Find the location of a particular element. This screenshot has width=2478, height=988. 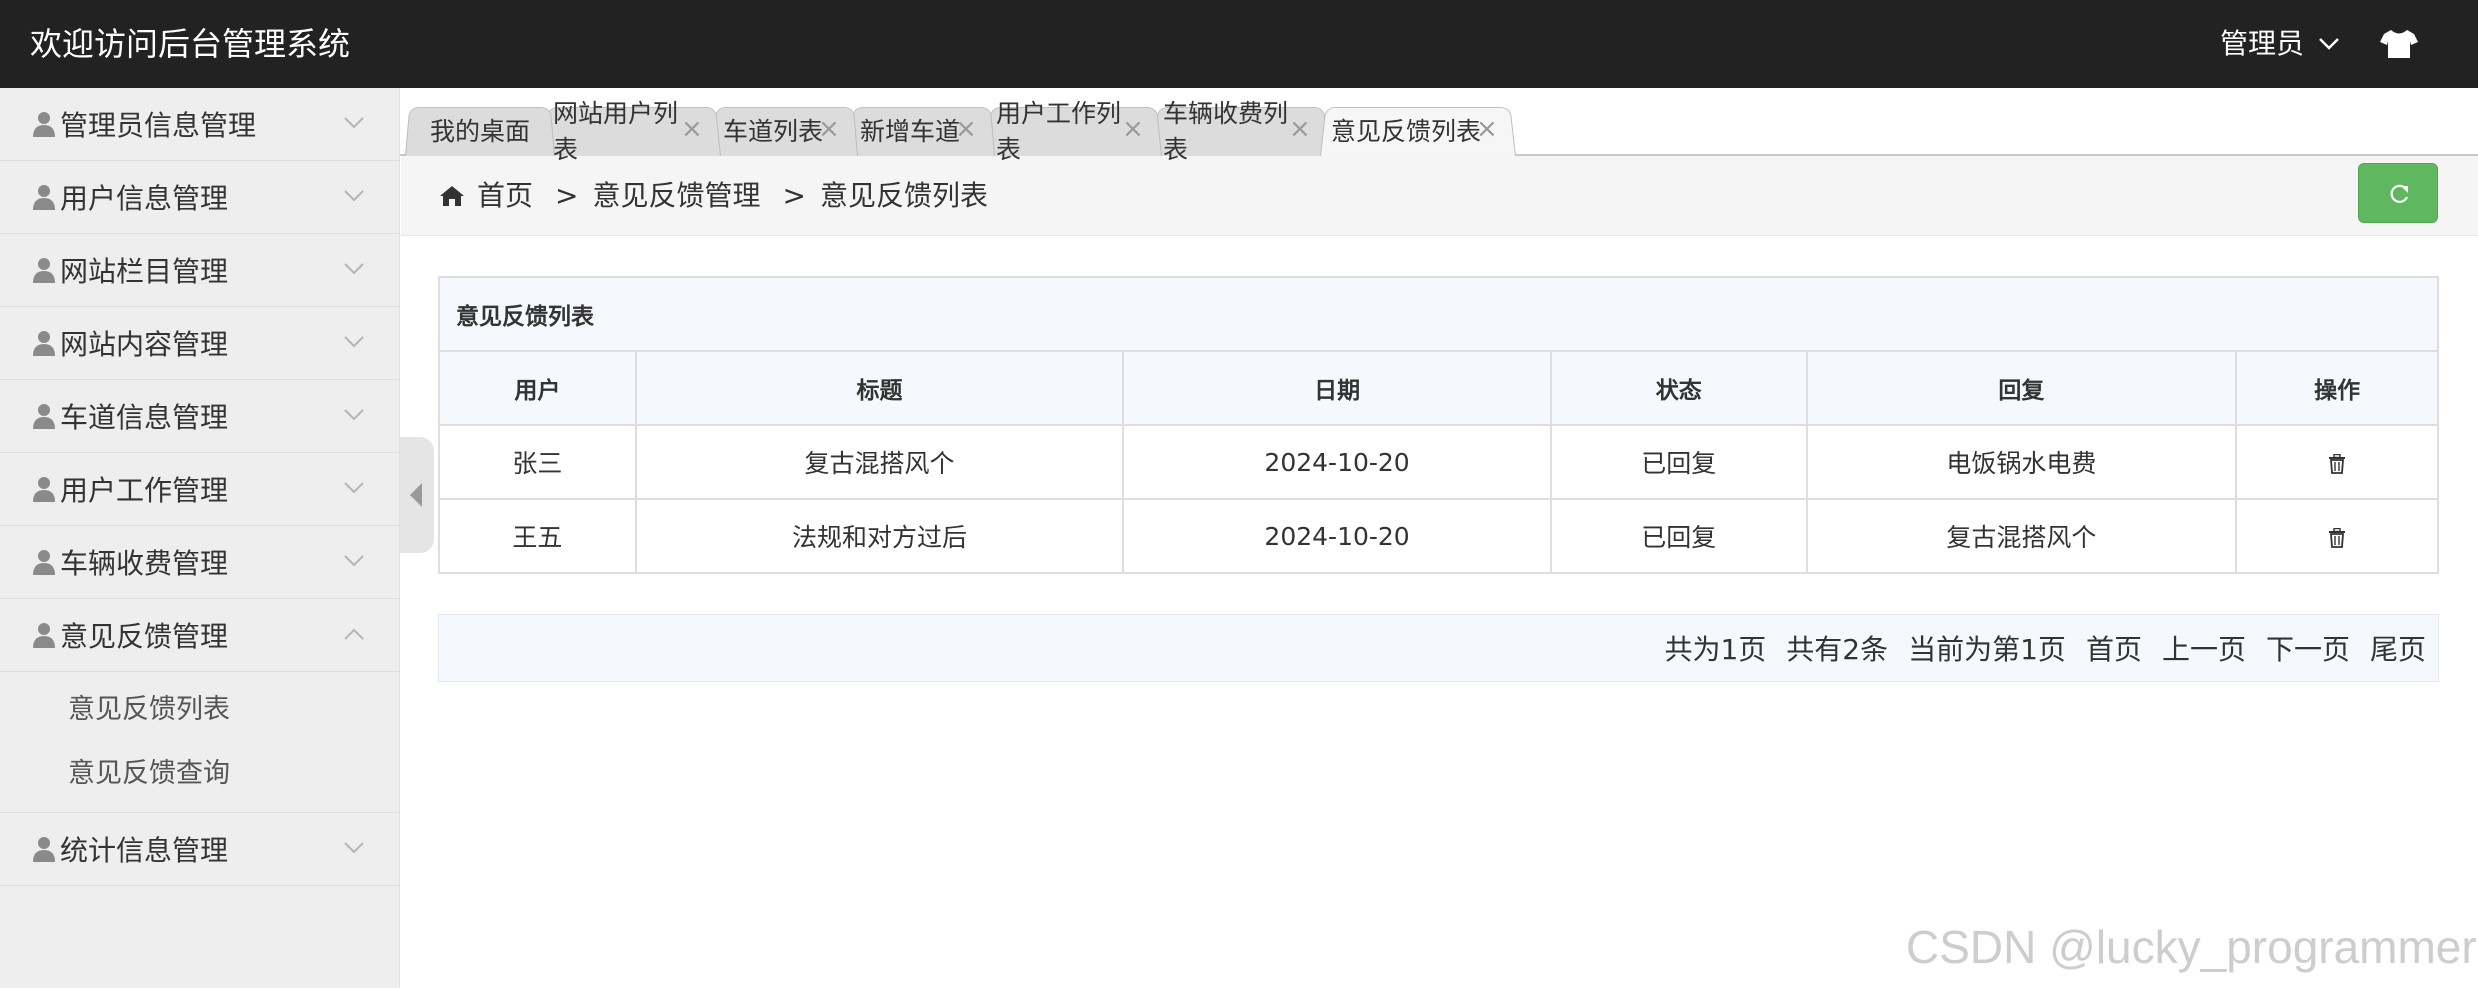

sidebar-menu-label: 网站内容管理 is located at coordinates (144, 344).